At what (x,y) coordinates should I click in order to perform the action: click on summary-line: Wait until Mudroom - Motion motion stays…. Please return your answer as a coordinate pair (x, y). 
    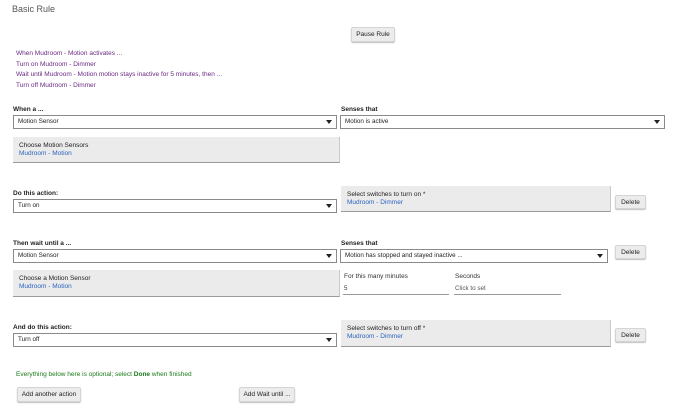
    Looking at the image, I should click on (119, 74).